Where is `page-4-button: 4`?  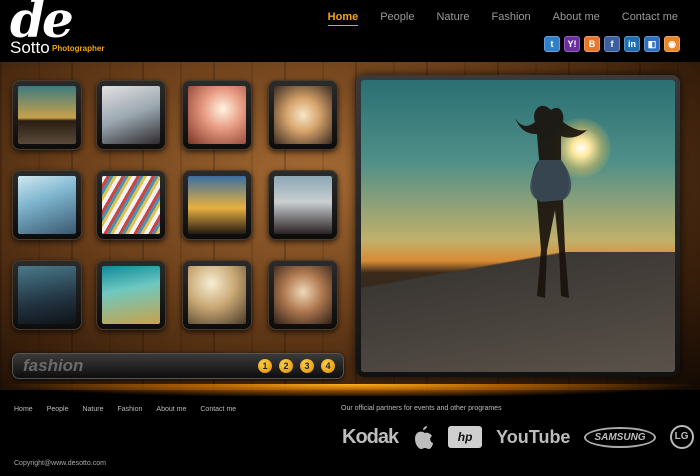 page-4-button: 4 is located at coordinates (328, 366).